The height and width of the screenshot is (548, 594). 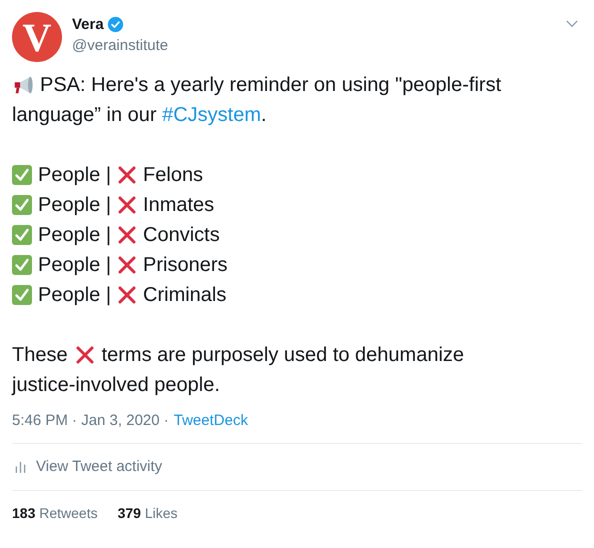 I want to click on tweet-text: language” in our #CJsystem., so click(x=139, y=115).